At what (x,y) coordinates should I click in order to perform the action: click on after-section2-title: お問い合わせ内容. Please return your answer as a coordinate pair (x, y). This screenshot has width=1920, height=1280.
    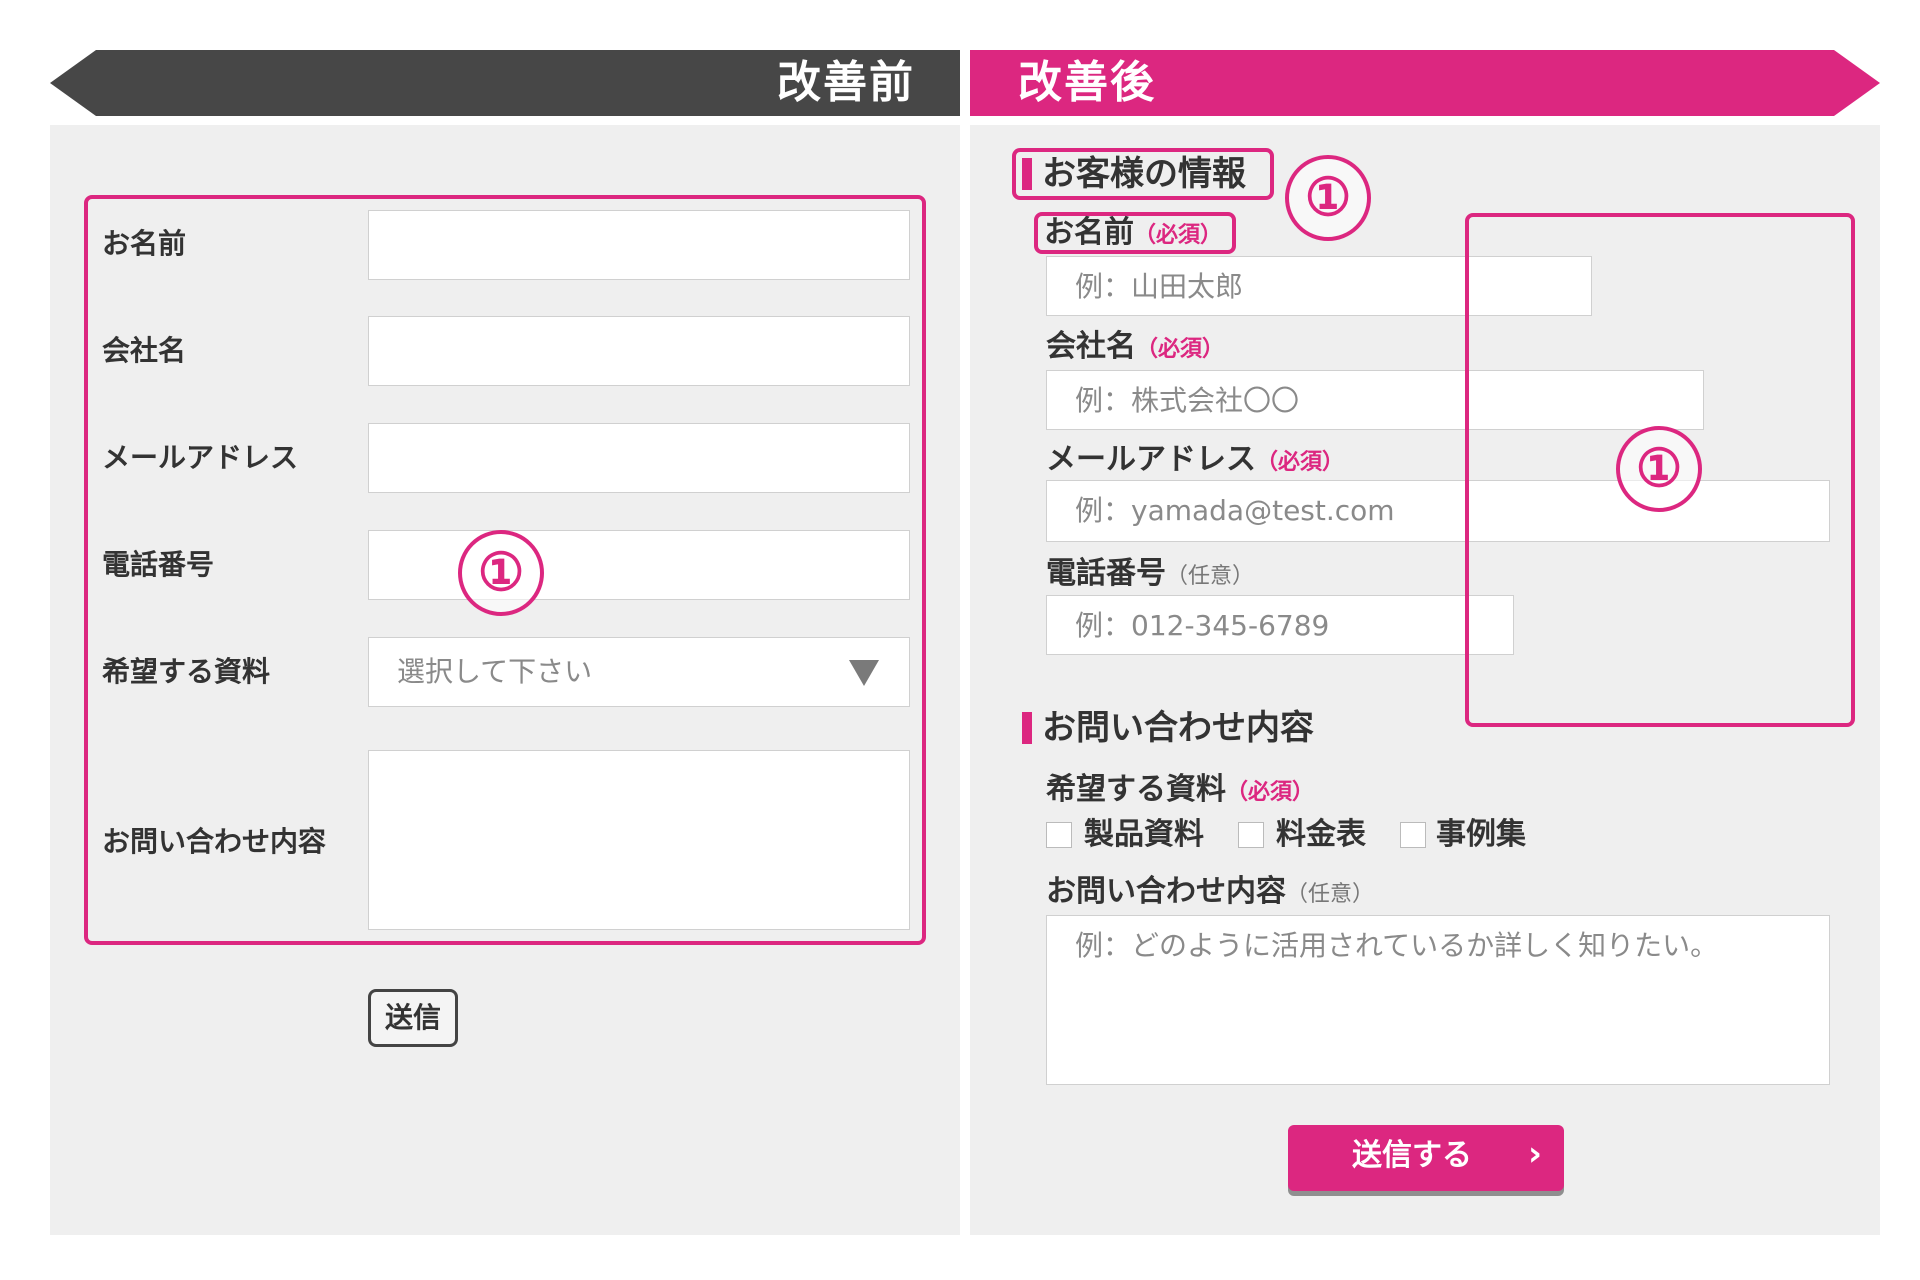
    Looking at the image, I should click on (1178, 728).